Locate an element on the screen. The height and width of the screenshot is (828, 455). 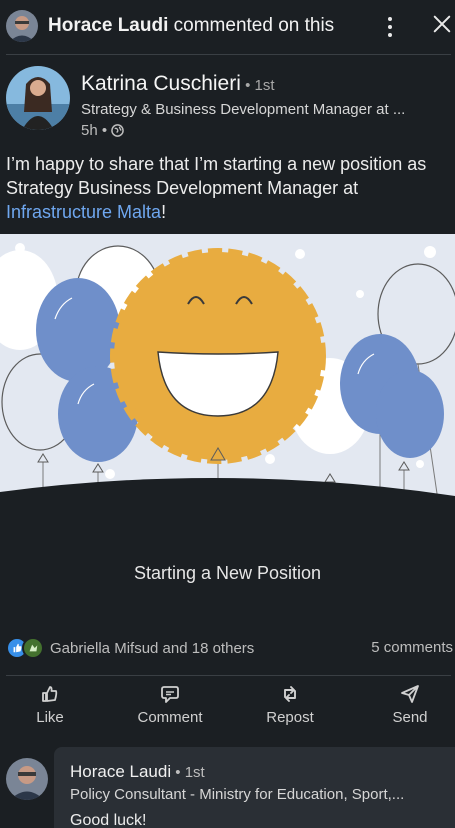
author-name: Katrina Cuschieri • 1st is located at coordinates (178, 84).